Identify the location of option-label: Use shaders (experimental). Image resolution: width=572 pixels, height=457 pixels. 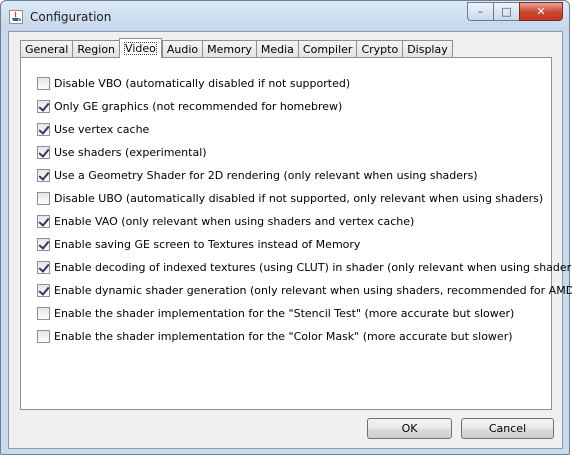
(130, 152).